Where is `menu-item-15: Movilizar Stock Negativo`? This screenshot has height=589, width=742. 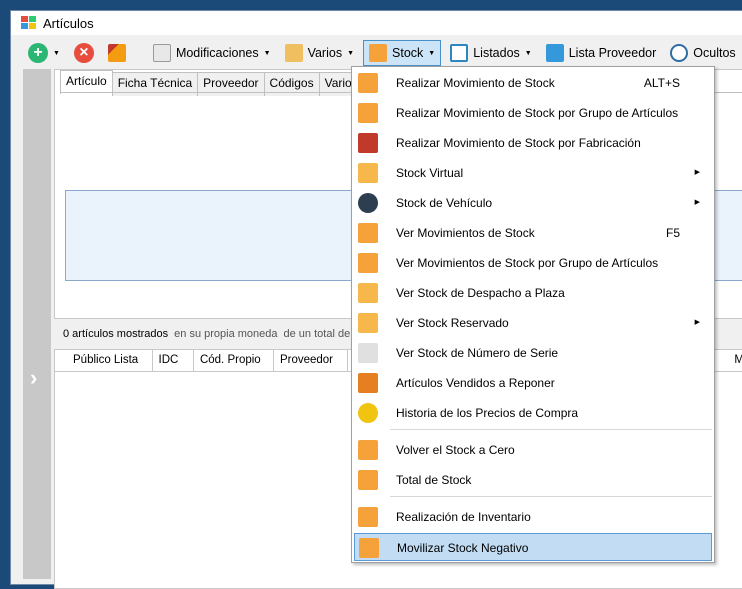
menu-item-15: Movilizar Stock Negativo is located at coordinates (533, 547).